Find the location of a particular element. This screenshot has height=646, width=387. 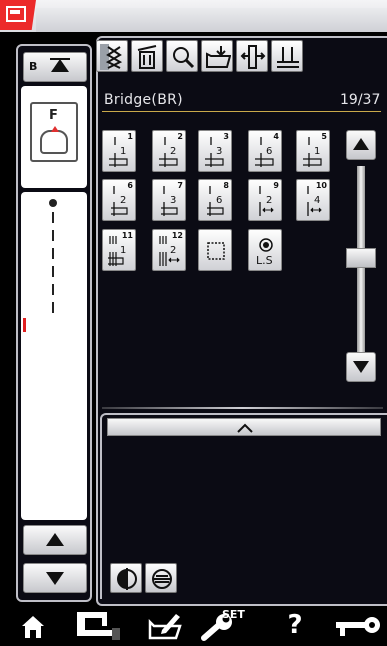

home-button is located at coordinates (33, 625).